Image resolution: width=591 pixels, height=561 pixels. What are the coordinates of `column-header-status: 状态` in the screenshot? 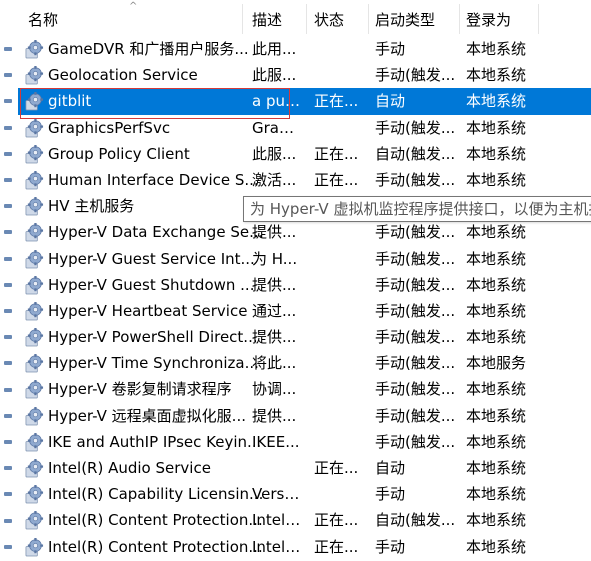 It's located at (342, 18).